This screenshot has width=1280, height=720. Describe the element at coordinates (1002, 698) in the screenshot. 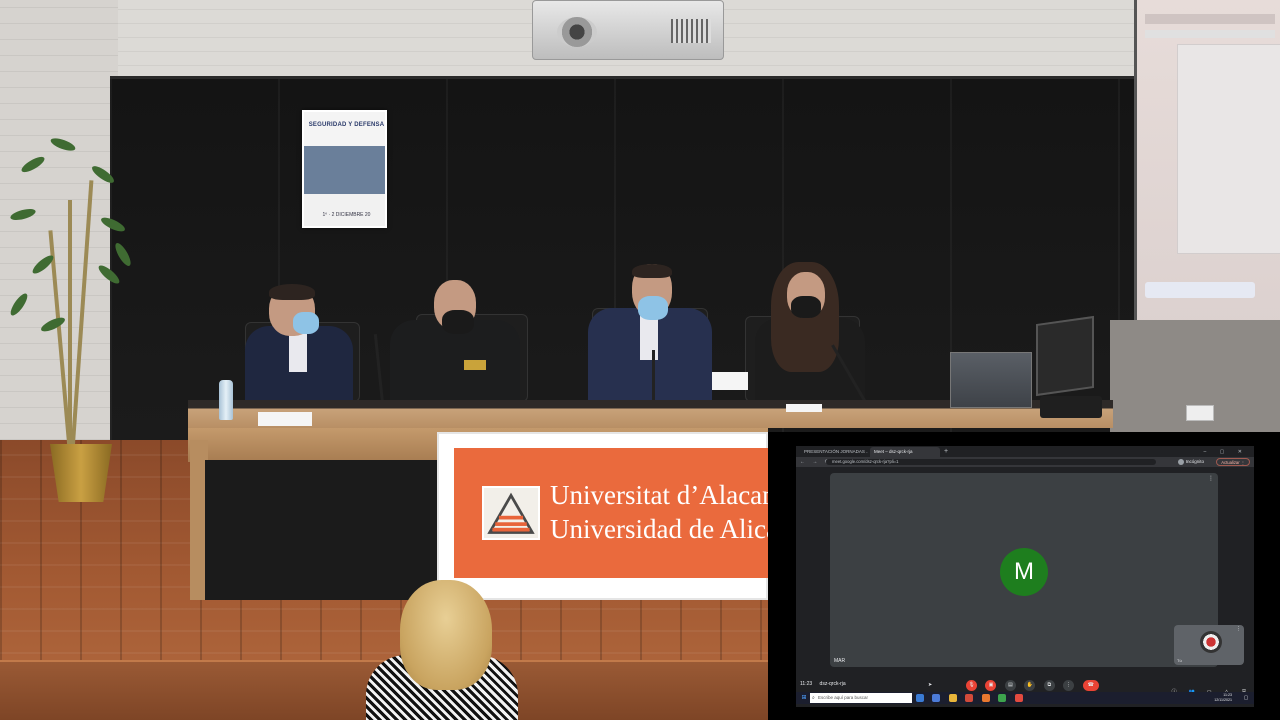

I see `chrome-icon` at that location.